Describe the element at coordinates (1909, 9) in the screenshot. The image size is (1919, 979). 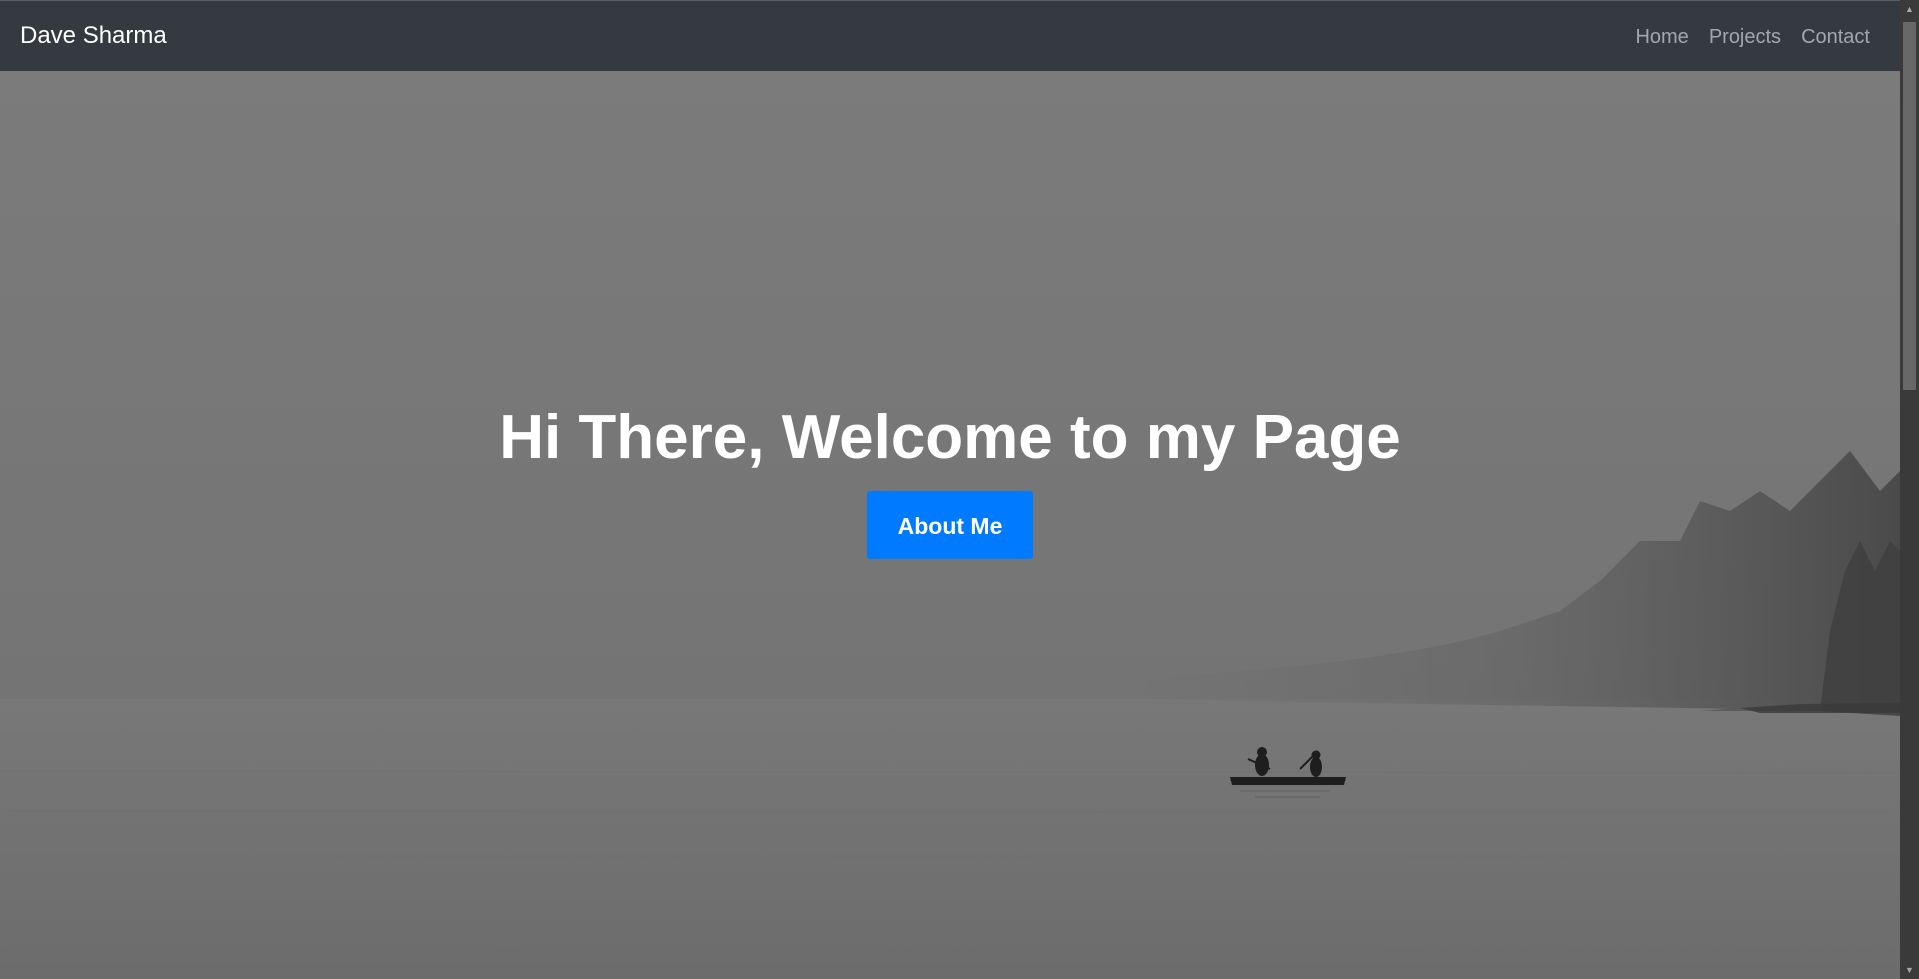
I see `chevron-up-icon: ▲` at that location.